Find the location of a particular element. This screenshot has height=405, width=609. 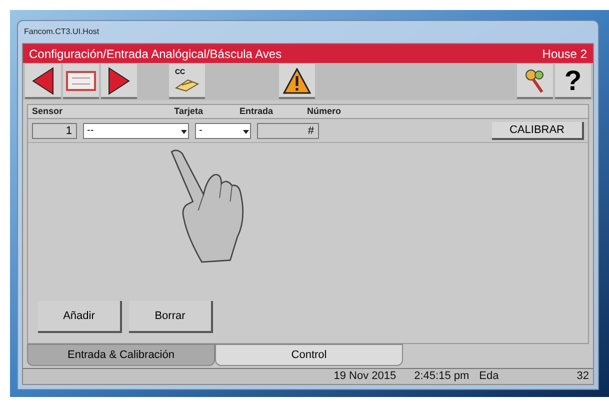

window-title: Fancom.CT3.UI.Host is located at coordinates (61, 32).